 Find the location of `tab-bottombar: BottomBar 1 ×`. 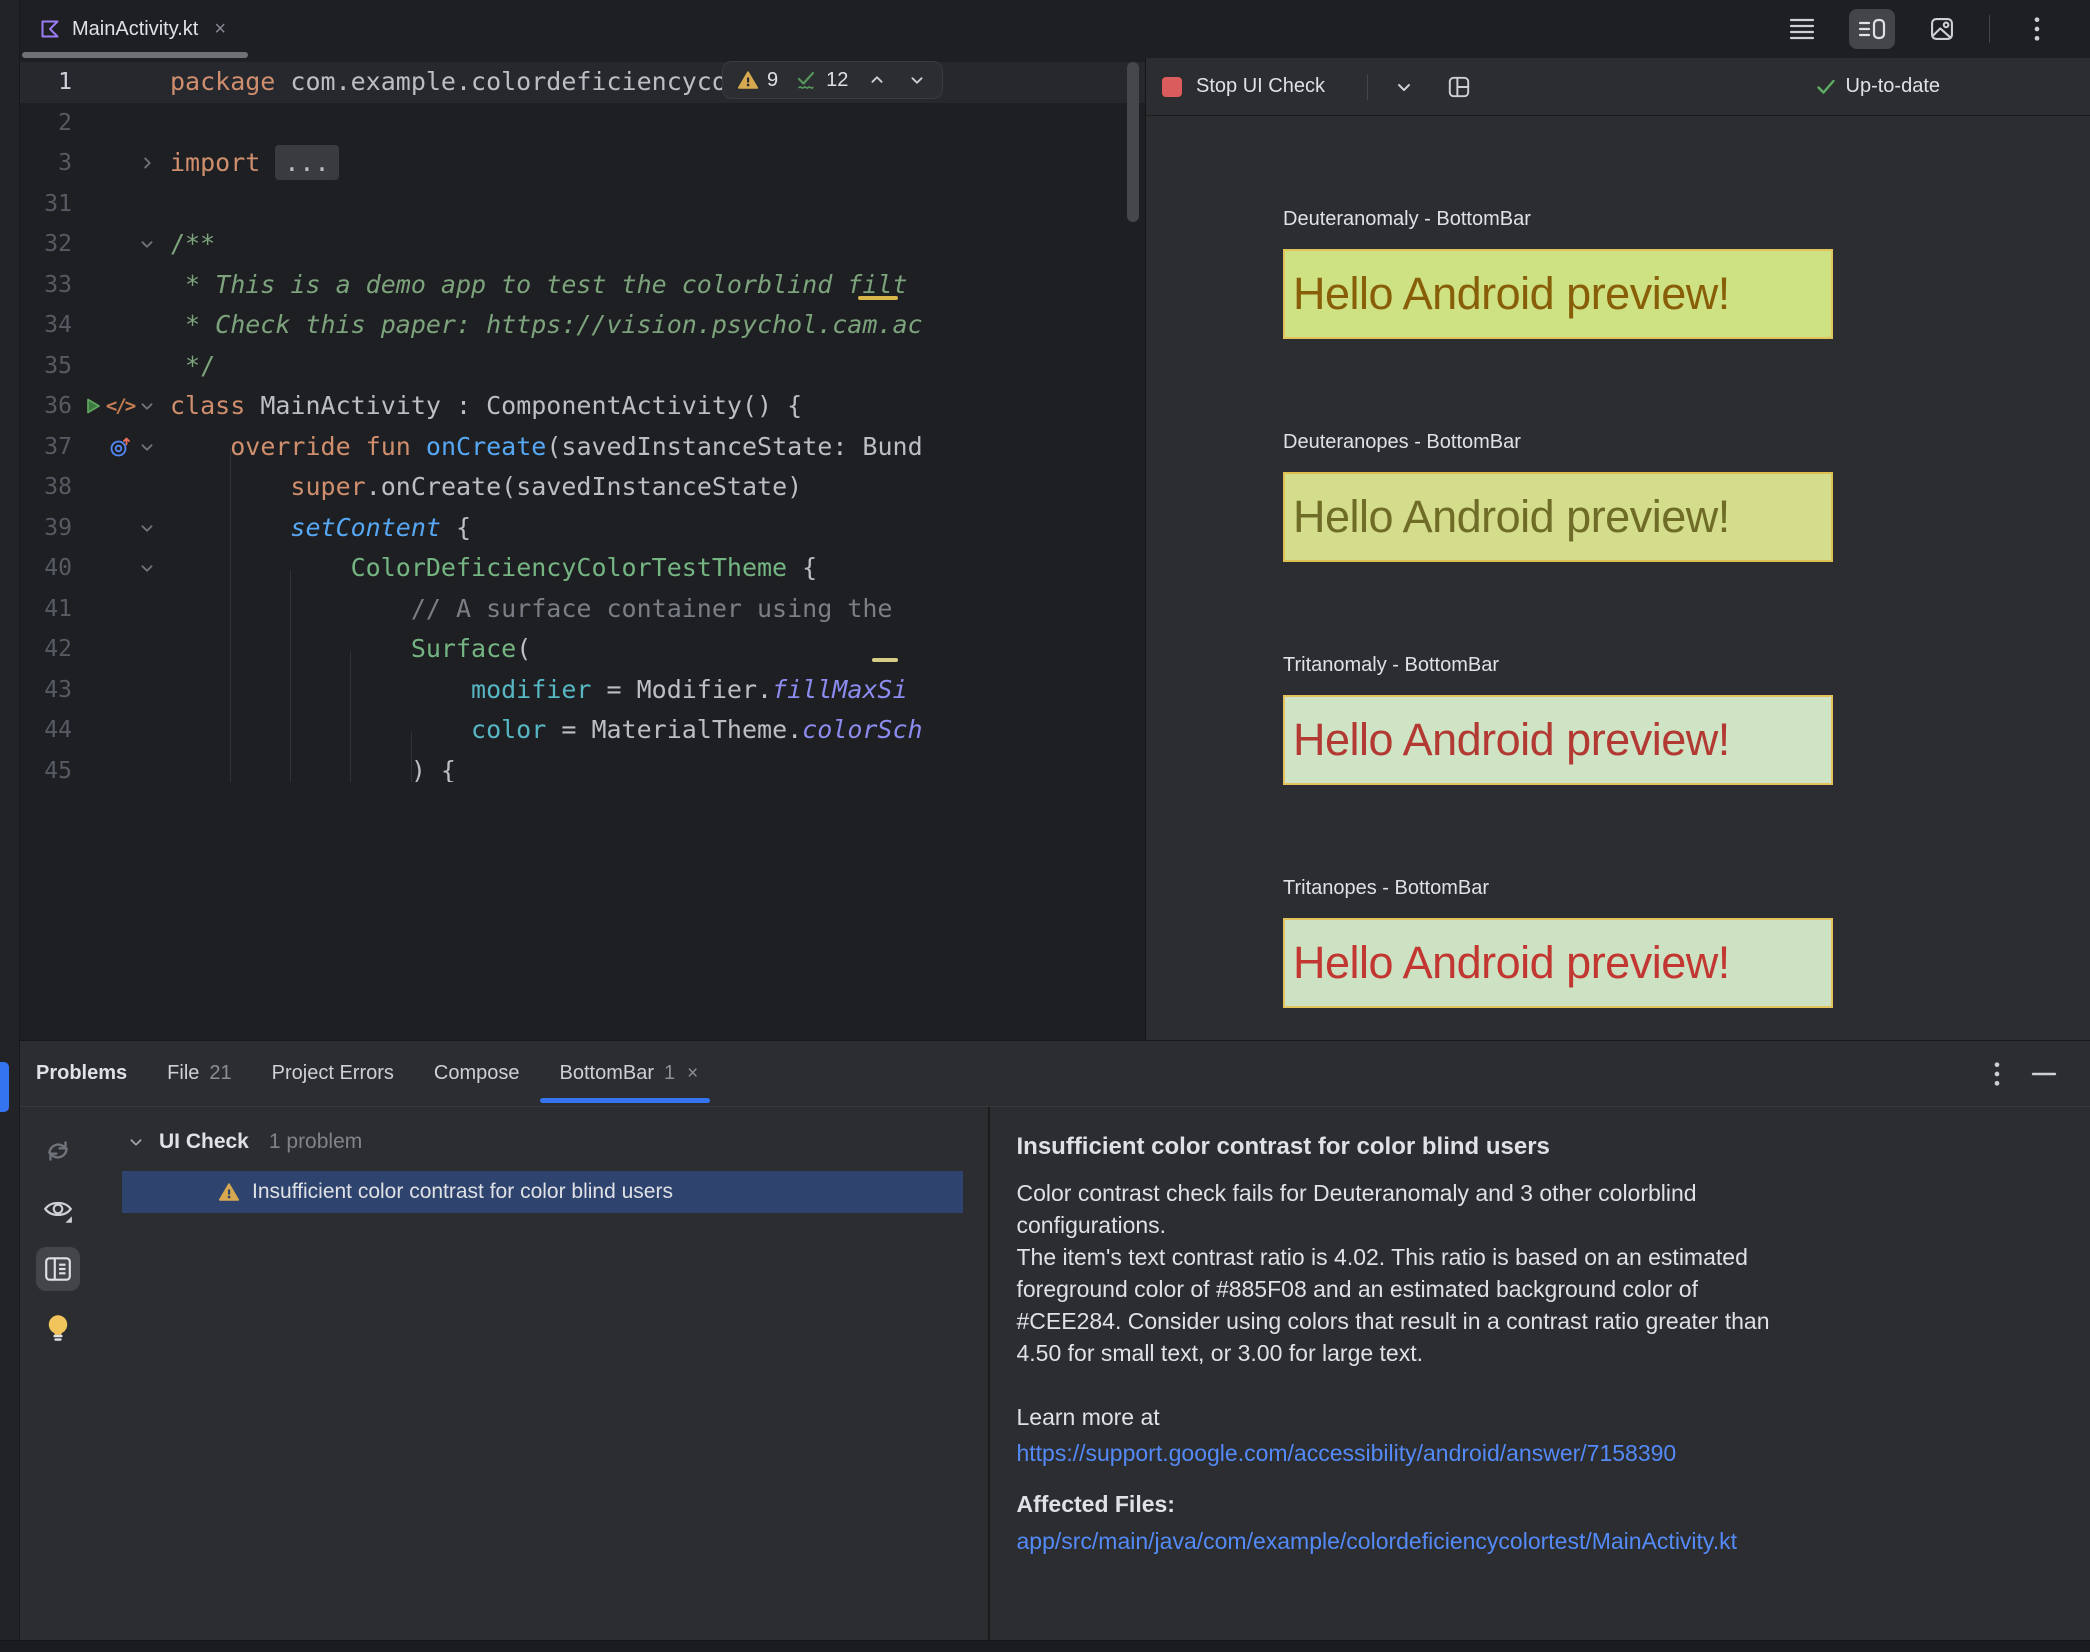

tab-bottombar: BottomBar 1 × is located at coordinates (624, 1073).